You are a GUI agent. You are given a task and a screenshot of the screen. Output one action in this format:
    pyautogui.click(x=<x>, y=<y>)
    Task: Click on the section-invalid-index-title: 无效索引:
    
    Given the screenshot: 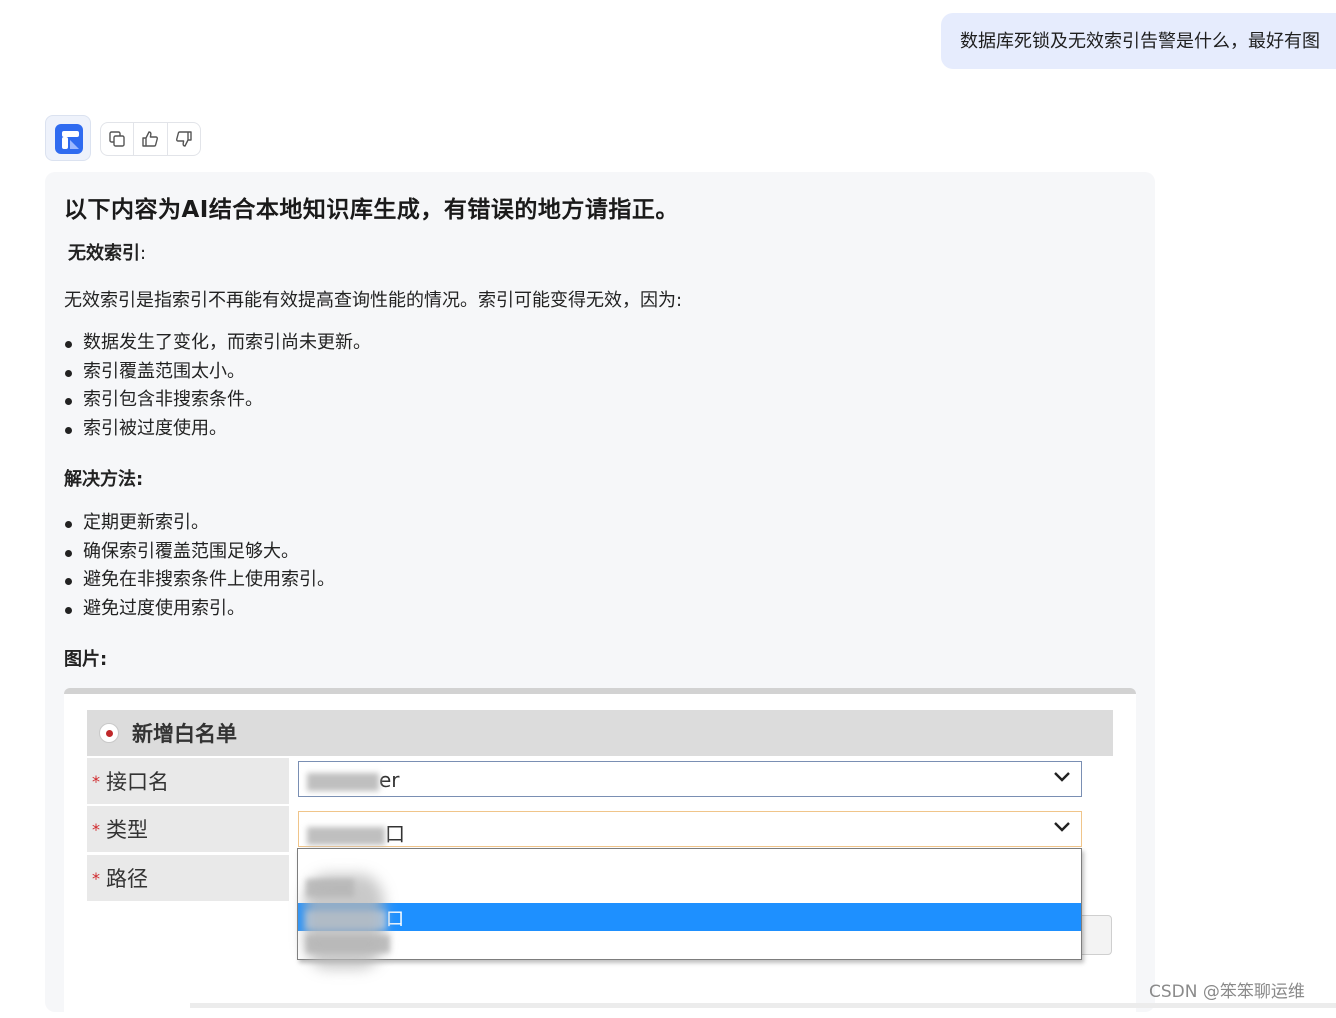 What is the action you would take?
    pyautogui.click(x=107, y=253)
    